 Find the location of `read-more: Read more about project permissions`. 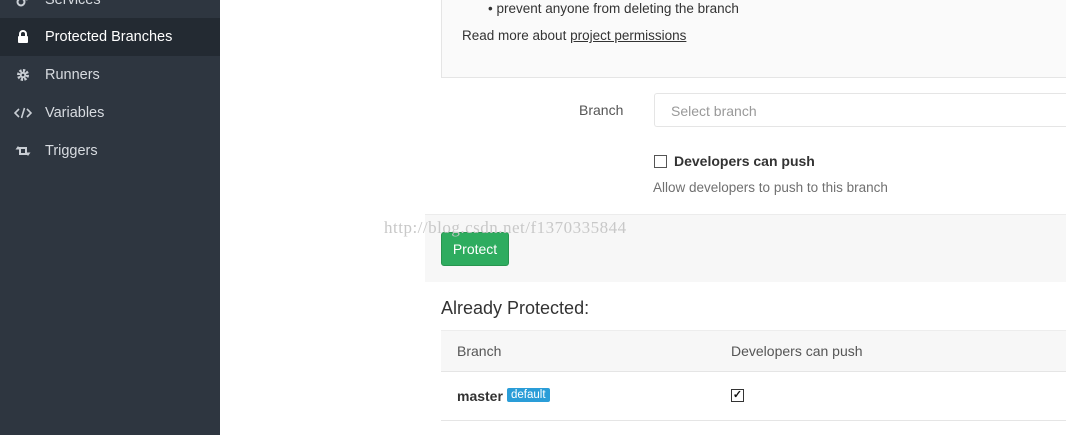

read-more: Read more about project permissions is located at coordinates (574, 35).